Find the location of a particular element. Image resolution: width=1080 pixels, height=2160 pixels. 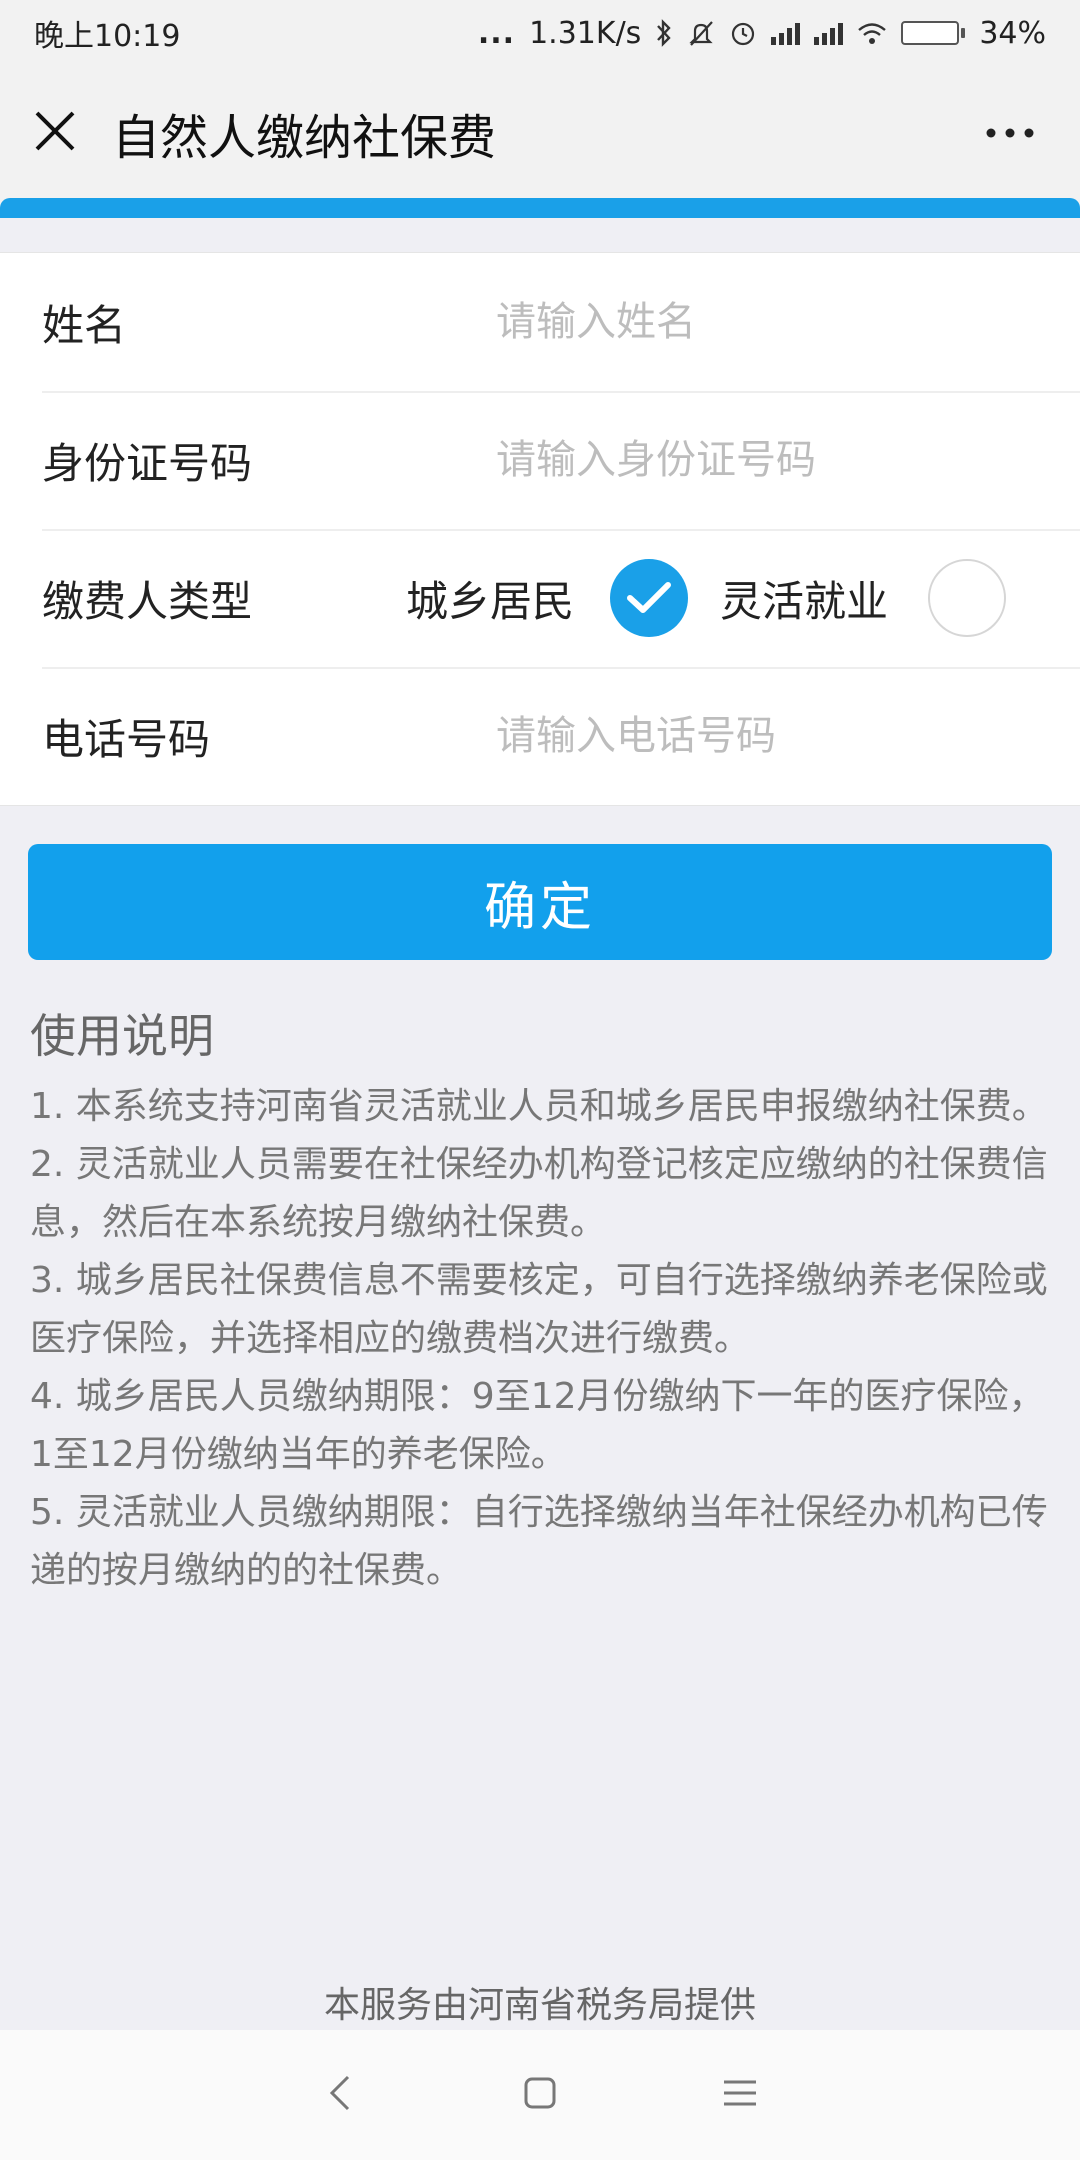

name-input is located at coordinates (776, 322).